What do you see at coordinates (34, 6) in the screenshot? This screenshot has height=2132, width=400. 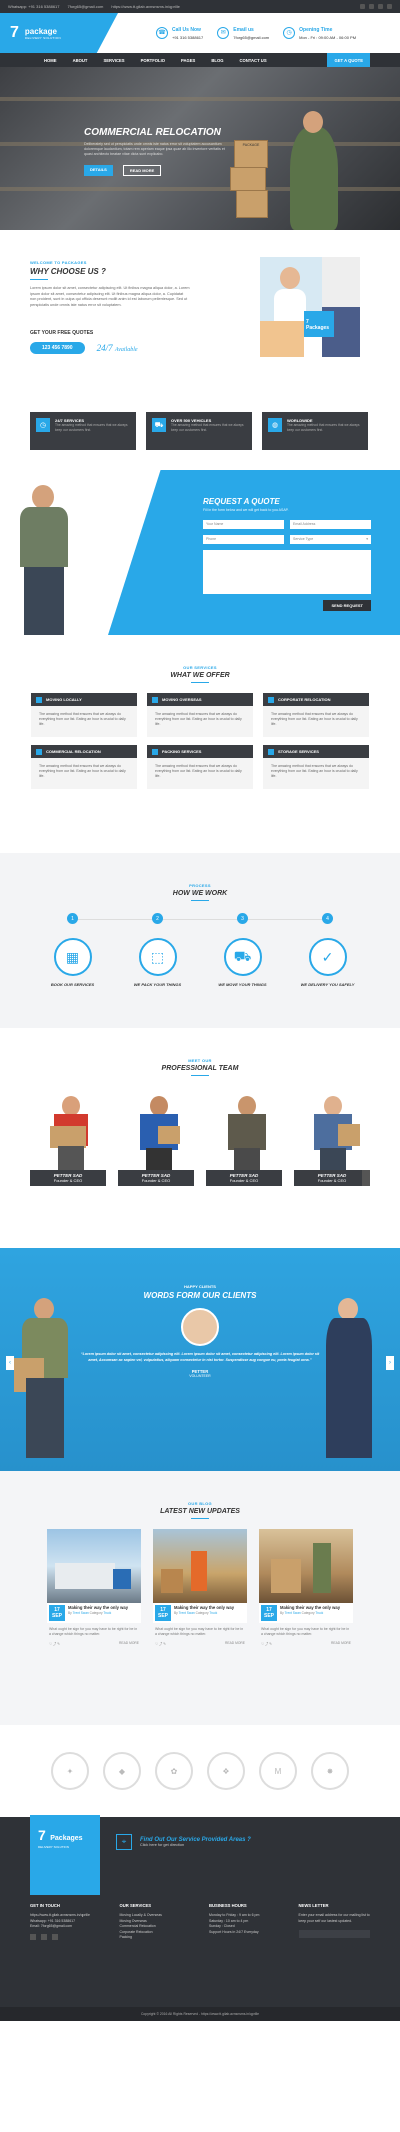 I see `topbar-whatsapp: Whatsapp: +91 316 5388617` at bounding box center [34, 6].